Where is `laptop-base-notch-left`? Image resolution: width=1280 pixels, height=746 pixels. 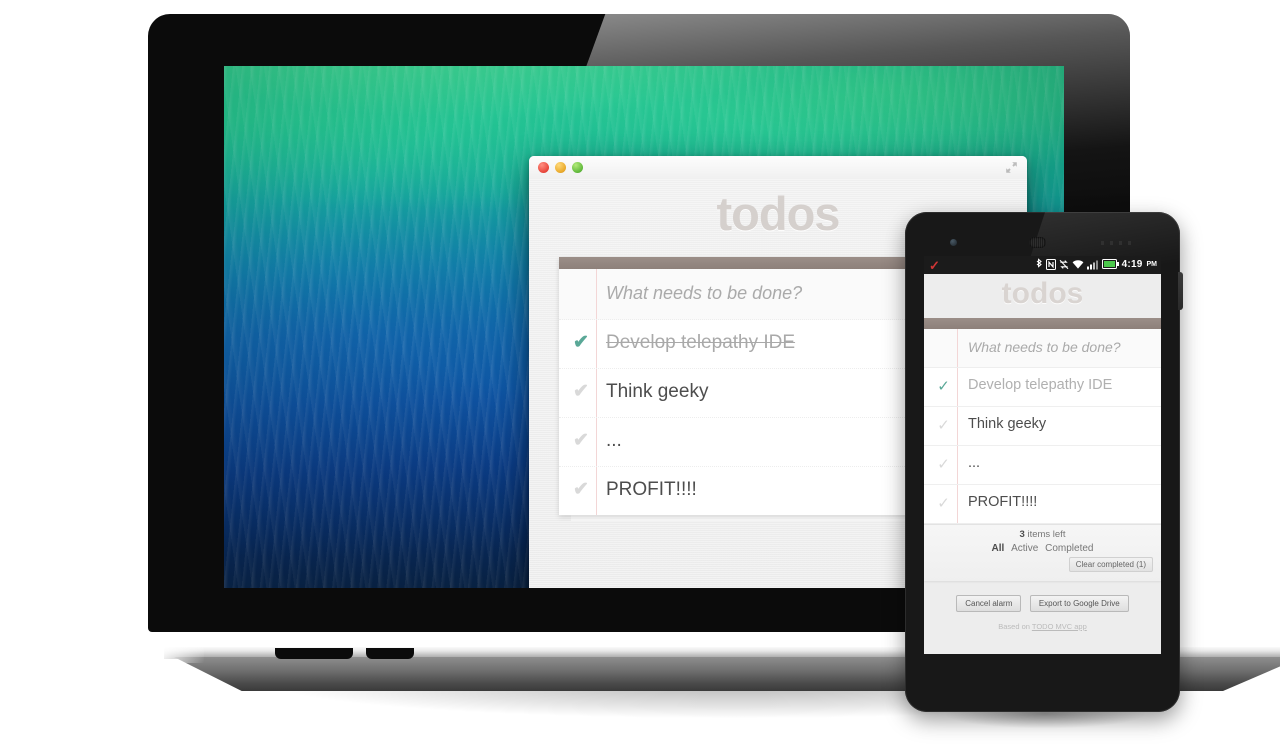
laptop-base-notch-left is located at coordinates (314, 653).